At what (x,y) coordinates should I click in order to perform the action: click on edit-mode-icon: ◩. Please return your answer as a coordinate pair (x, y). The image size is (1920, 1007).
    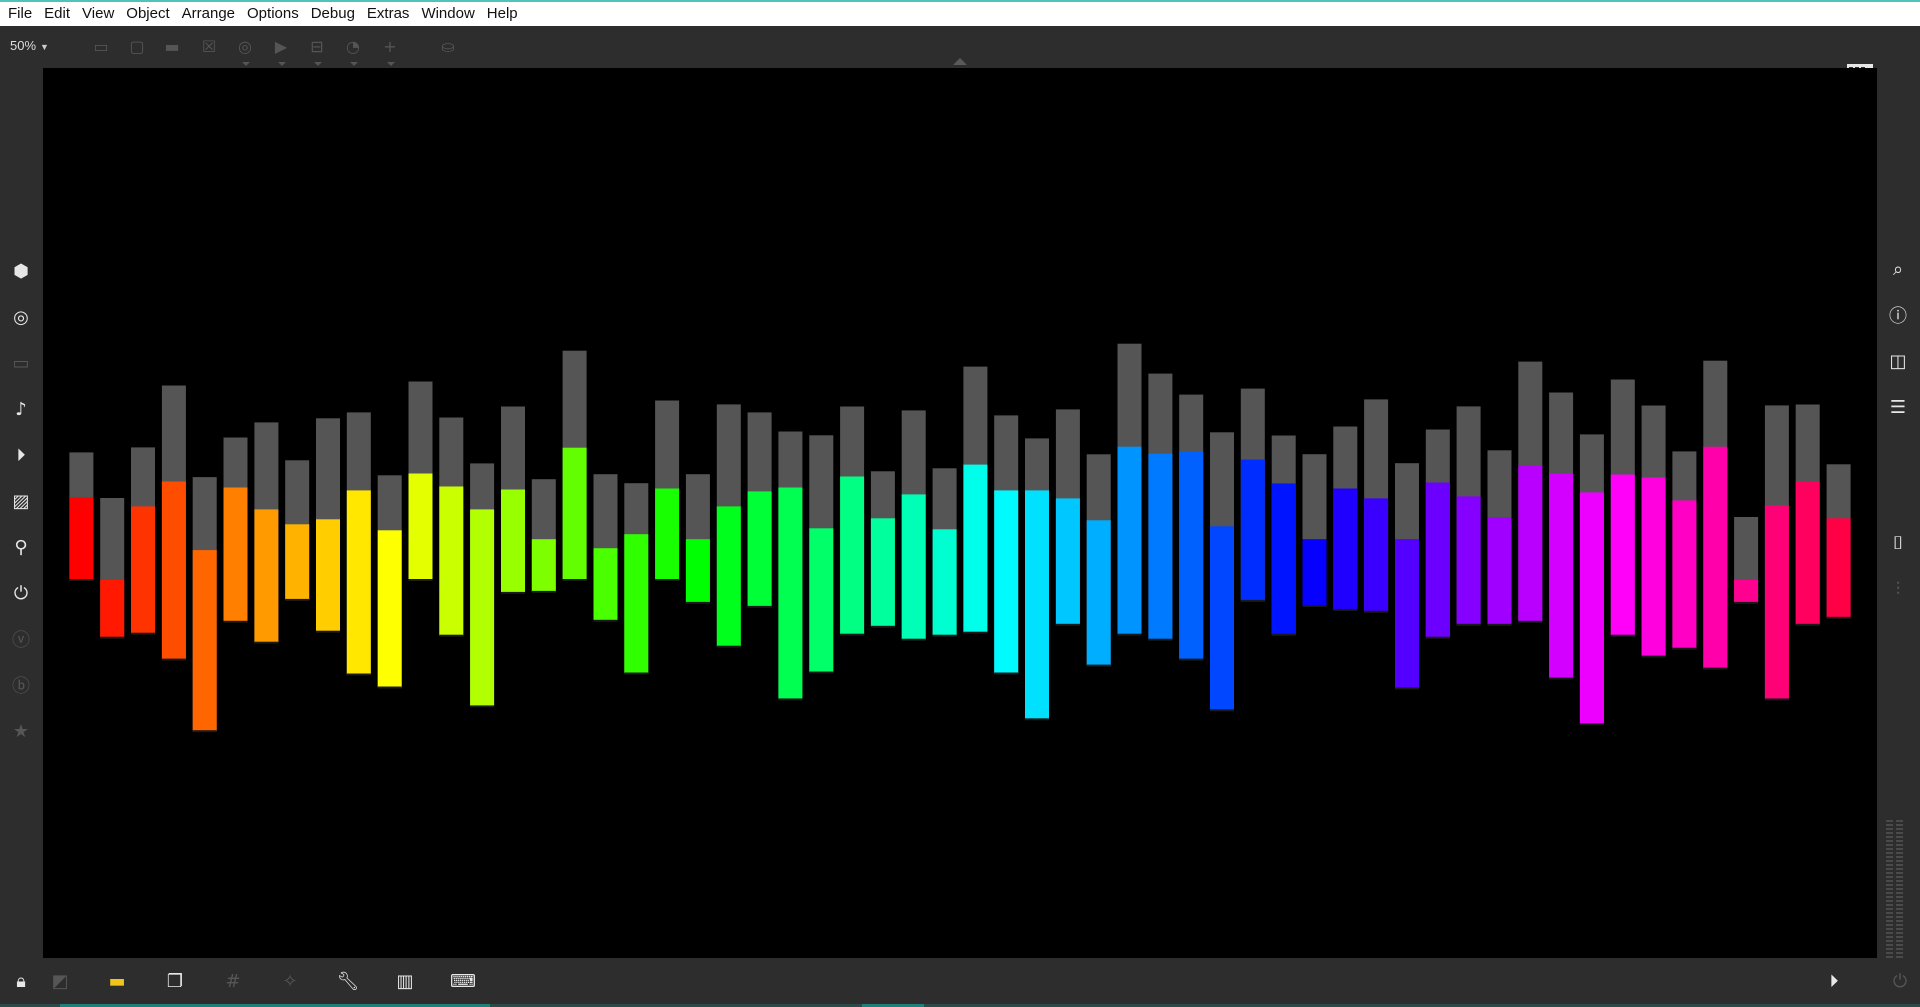
    Looking at the image, I should click on (60, 981).